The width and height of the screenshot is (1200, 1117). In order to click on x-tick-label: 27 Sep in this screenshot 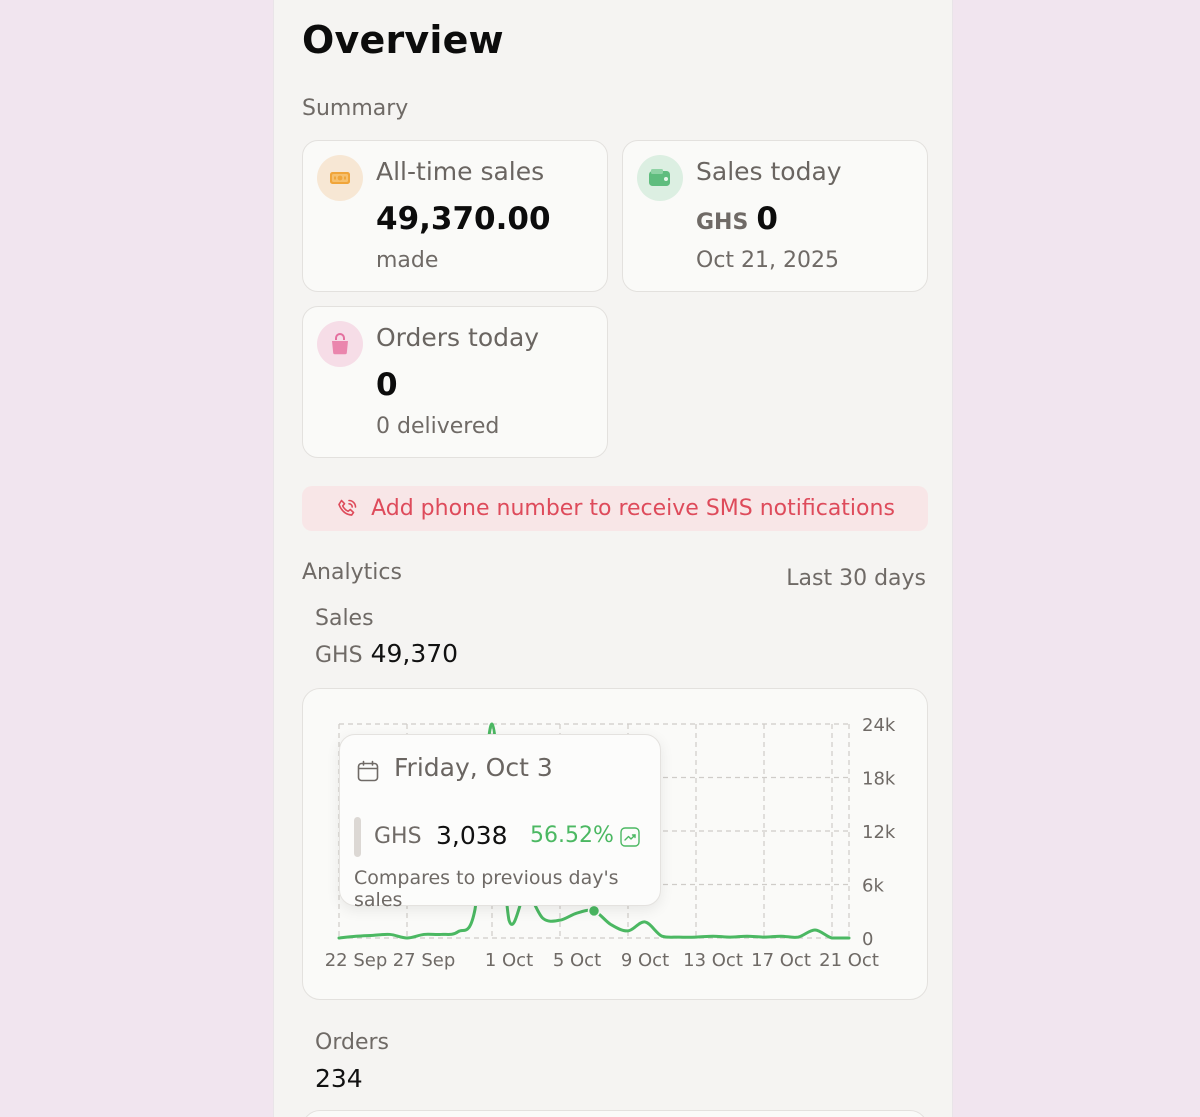, I will do `click(424, 960)`.